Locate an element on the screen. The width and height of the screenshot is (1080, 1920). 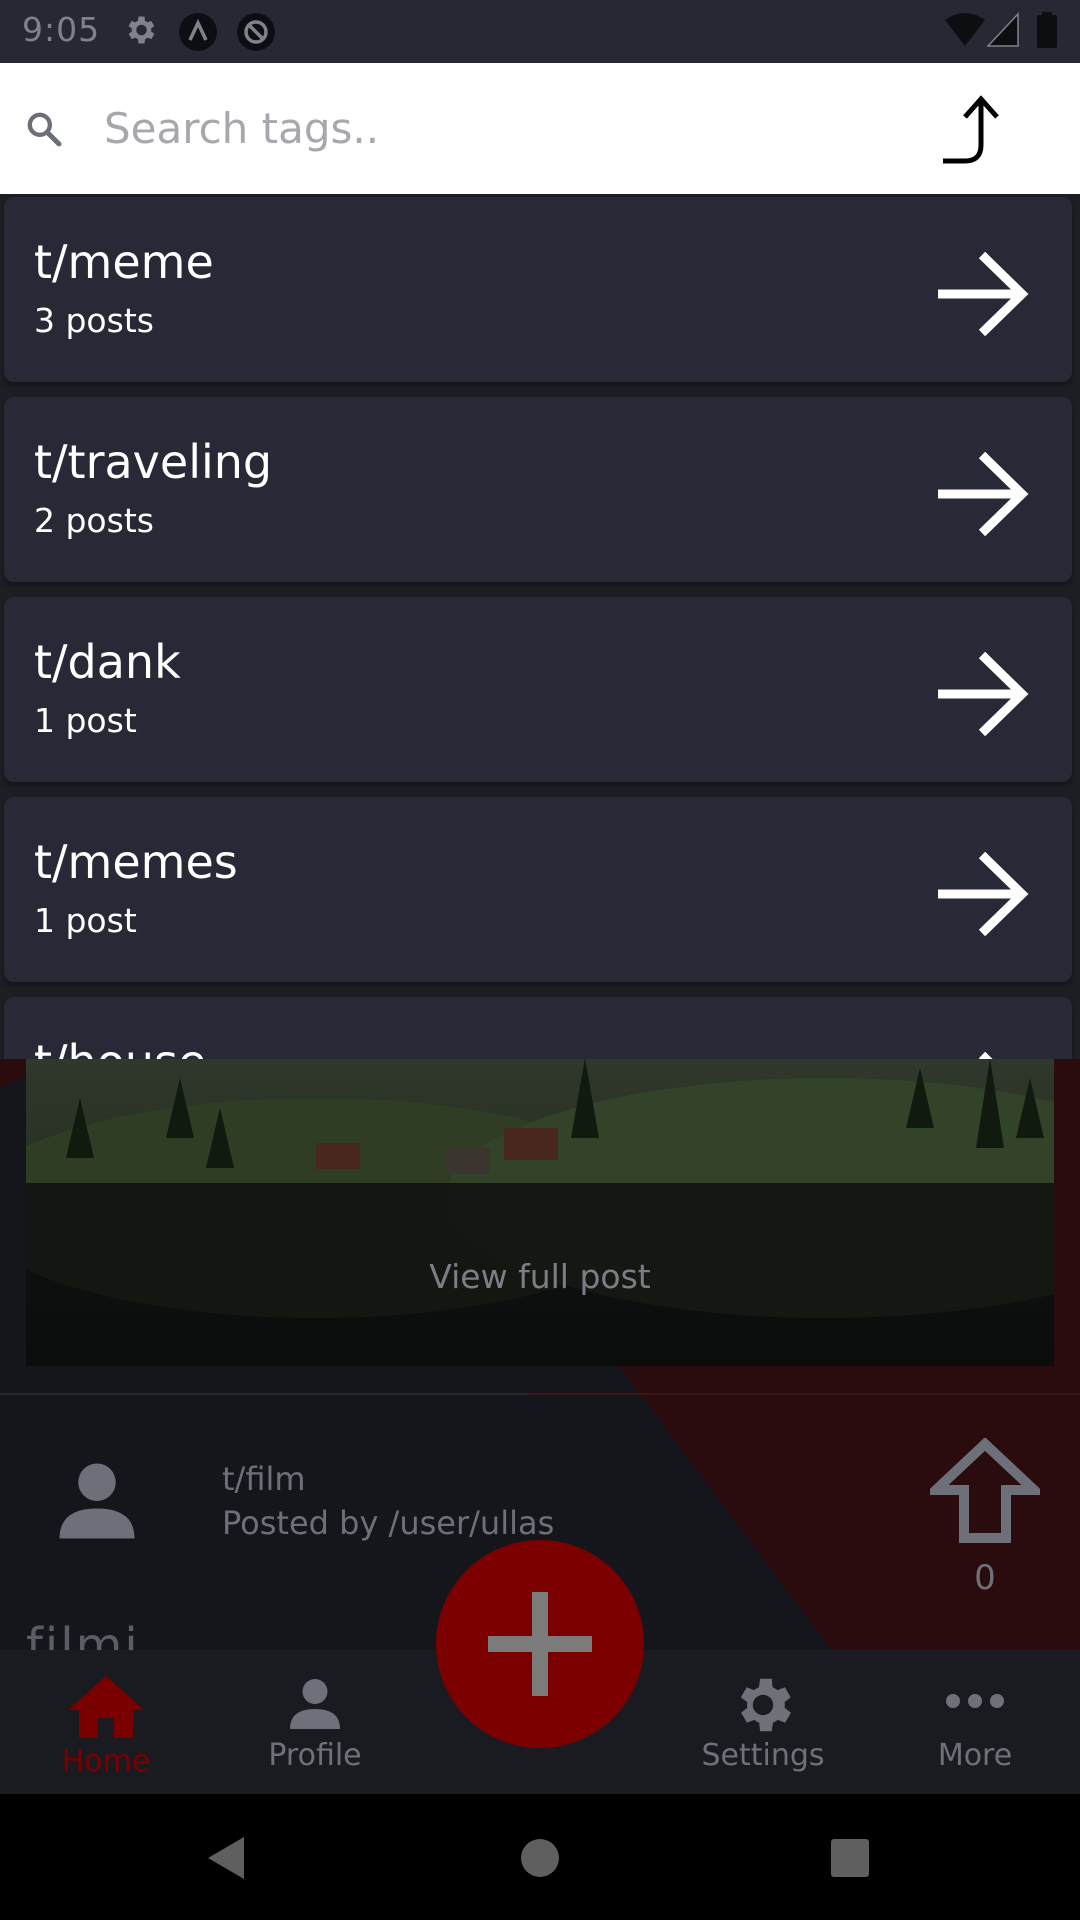
tag-post-count: 2 posts is located at coordinates (94, 520).